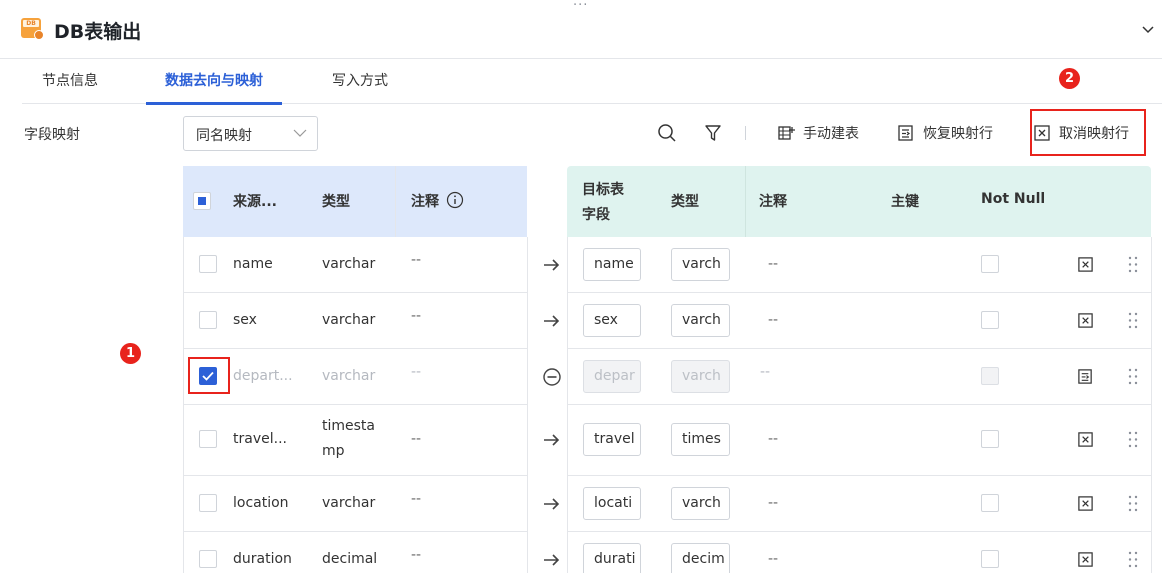 The width and height of the screenshot is (1162, 573). I want to click on table-add-icon, so click(786, 133).